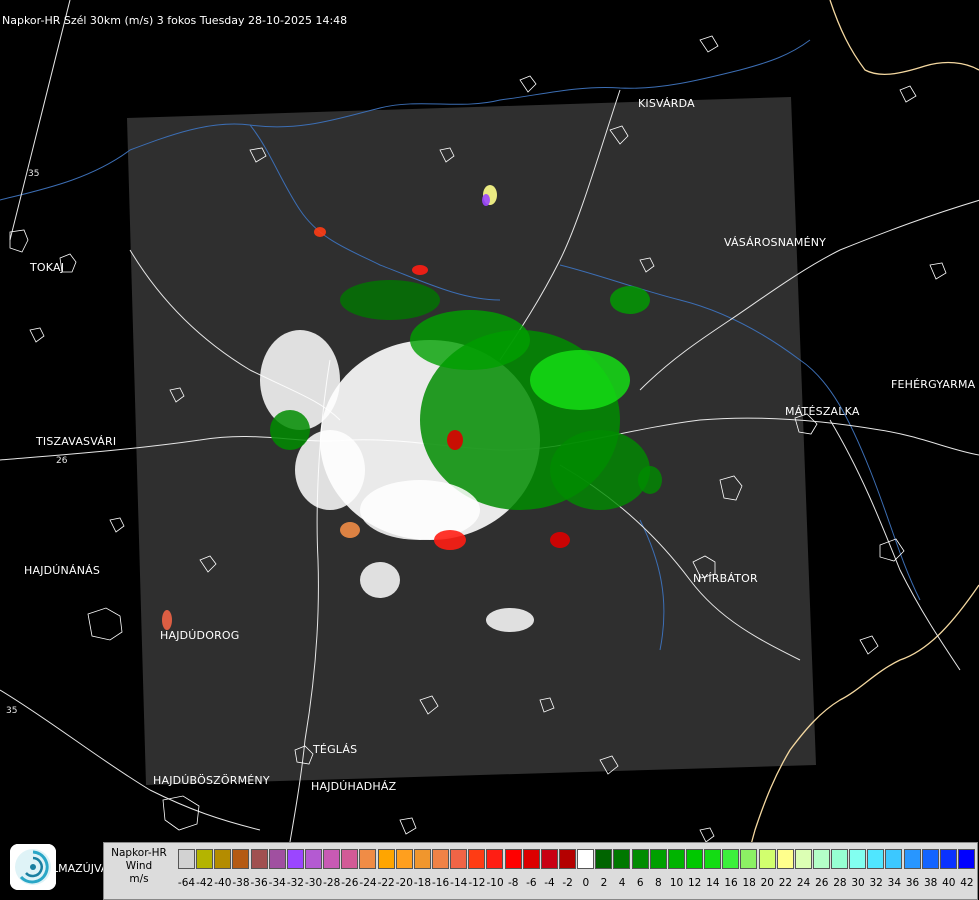 This screenshot has height=900, width=979. Describe the element at coordinates (513, 883) in the screenshot. I see `legend-tick-label: -8` at that location.